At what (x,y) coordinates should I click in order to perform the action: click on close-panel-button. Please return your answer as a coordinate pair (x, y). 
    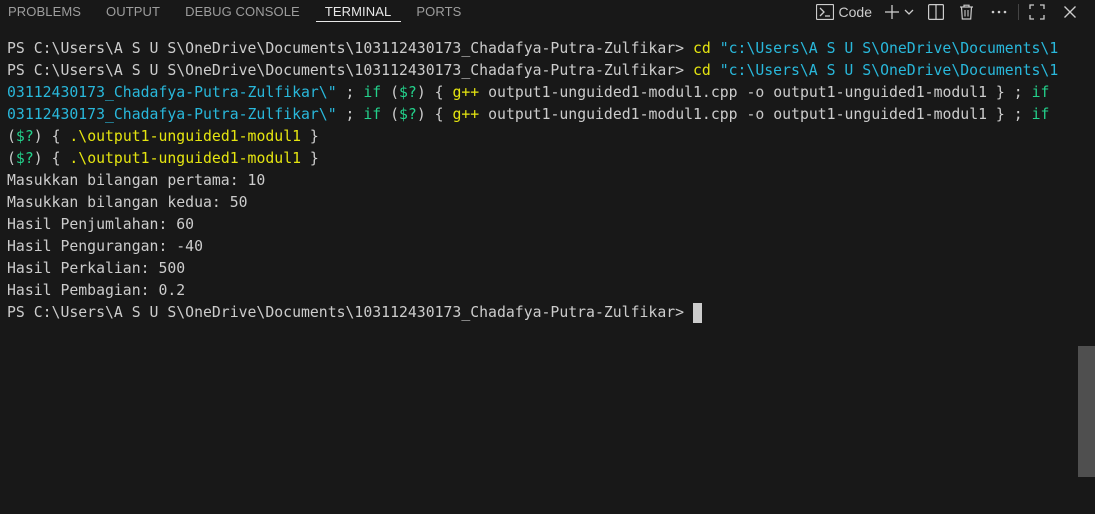
    Looking at the image, I should click on (1070, 12).